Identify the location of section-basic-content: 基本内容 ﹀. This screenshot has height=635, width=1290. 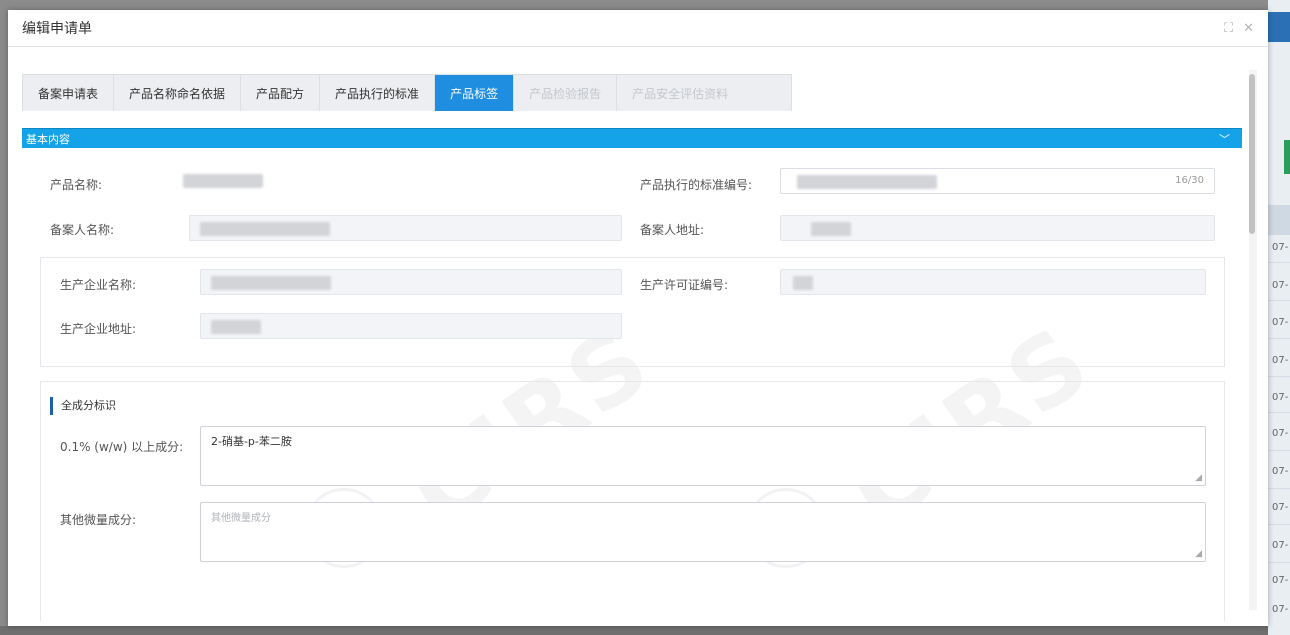
(632, 138).